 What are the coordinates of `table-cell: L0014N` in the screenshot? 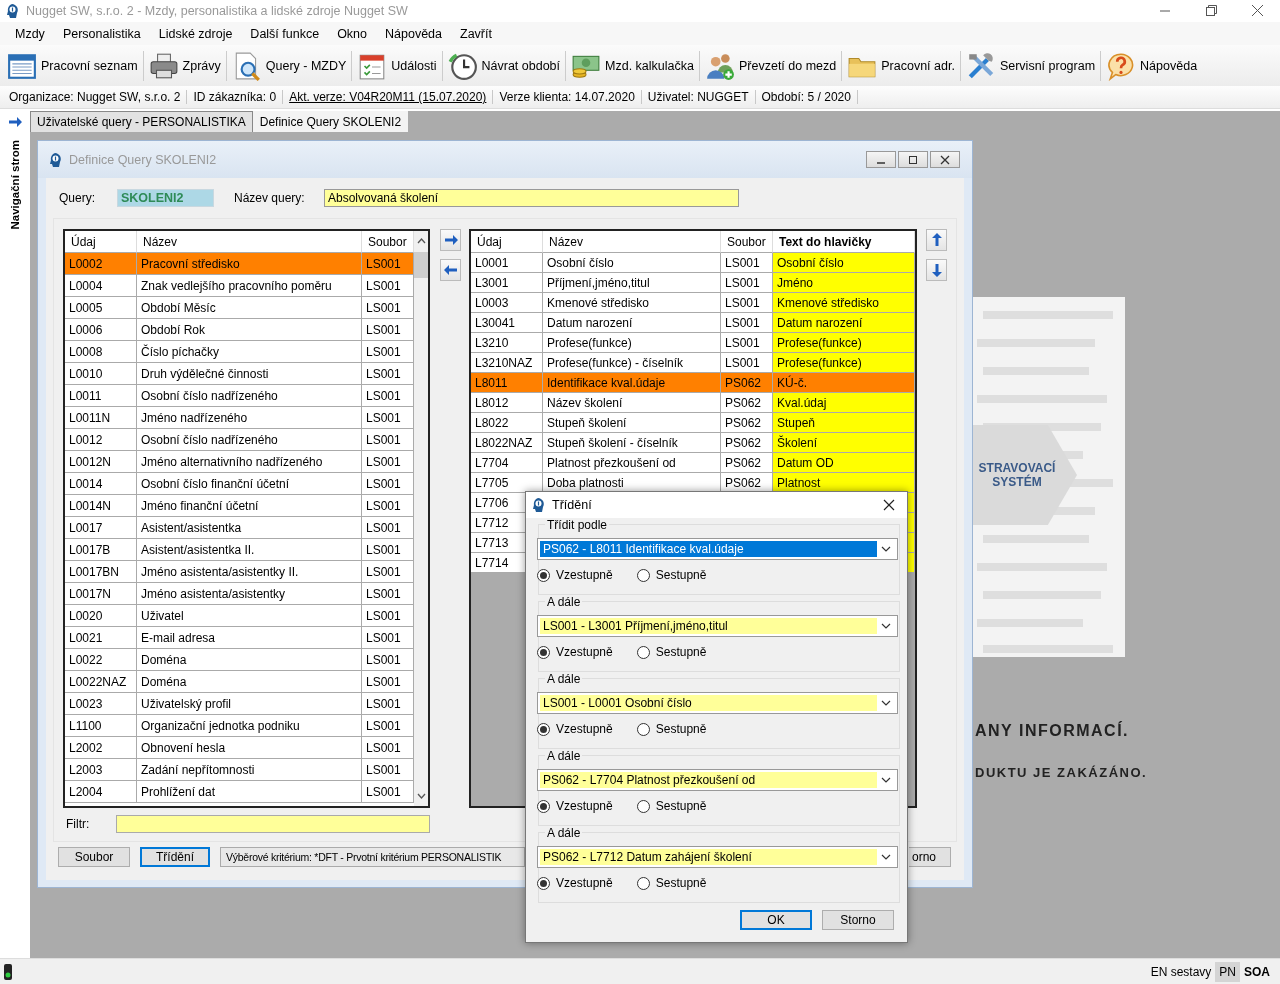 It's located at (101, 506).